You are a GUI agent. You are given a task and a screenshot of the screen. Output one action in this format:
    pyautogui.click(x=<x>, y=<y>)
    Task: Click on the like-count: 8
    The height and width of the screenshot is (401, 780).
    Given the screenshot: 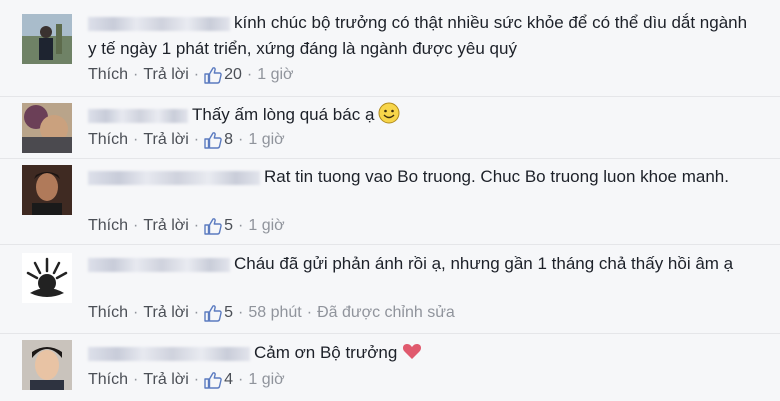 What is the action you would take?
    pyautogui.click(x=228, y=139)
    